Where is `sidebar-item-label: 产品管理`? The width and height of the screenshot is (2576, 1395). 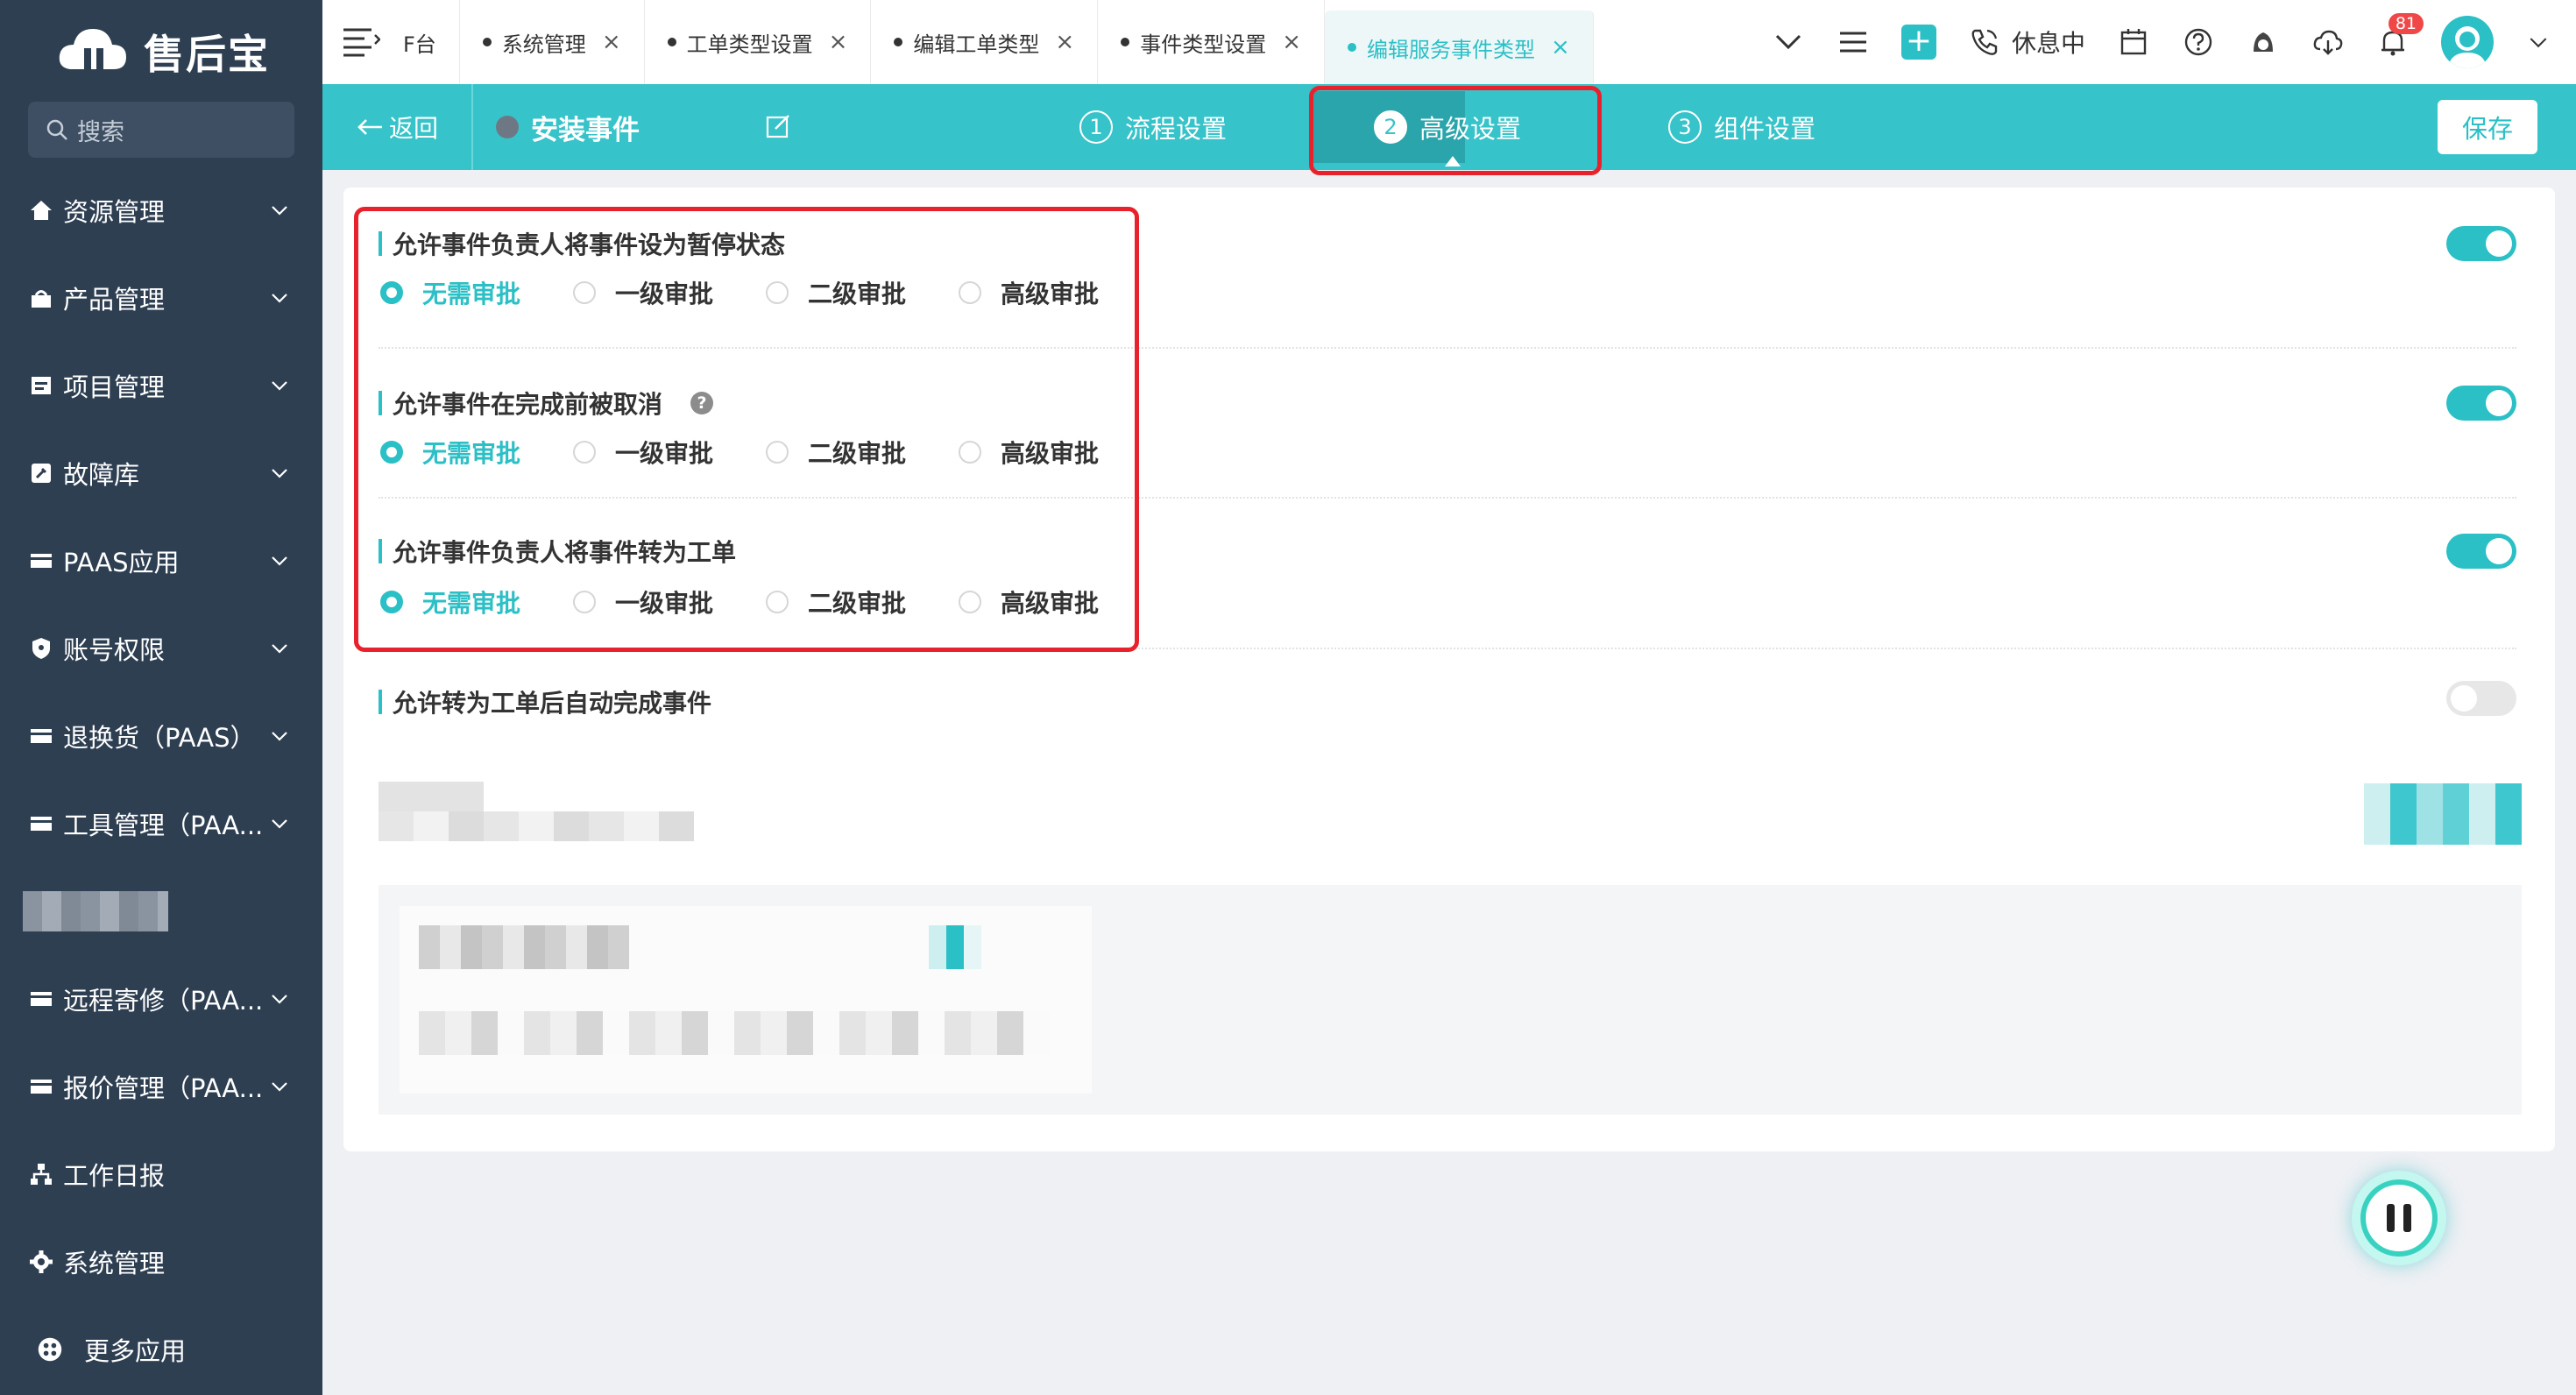
sidebar-item-label: 产品管理 is located at coordinates (114, 300).